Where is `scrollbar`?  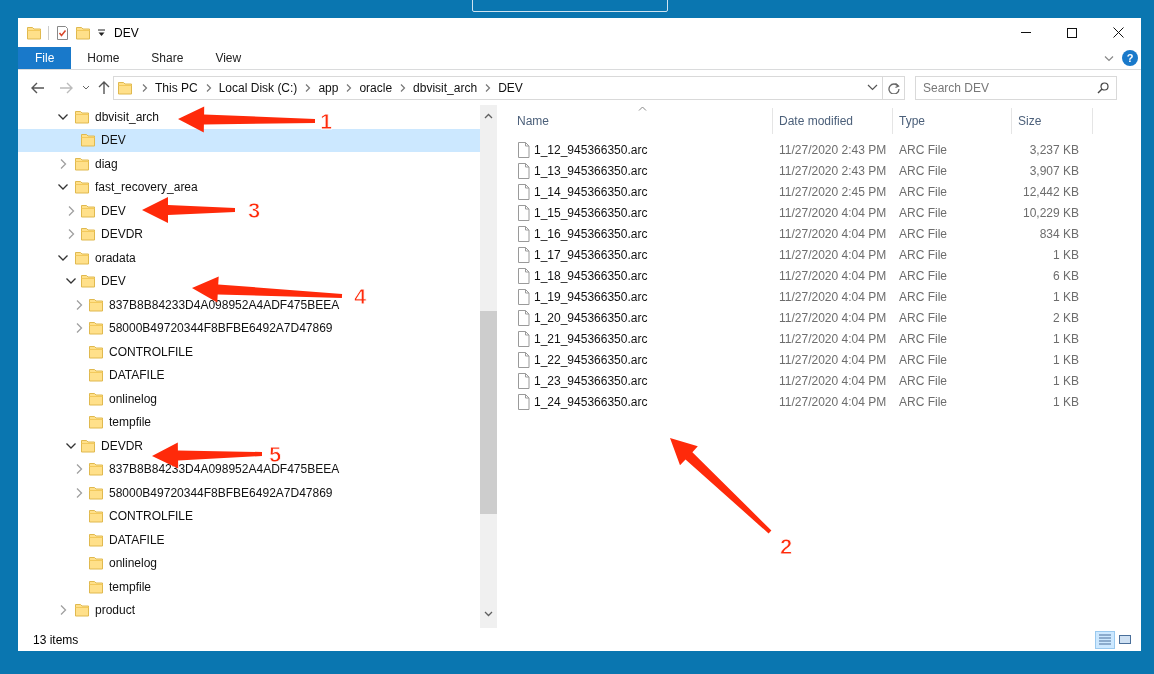
scrollbar is located at coordinates (488, 366).